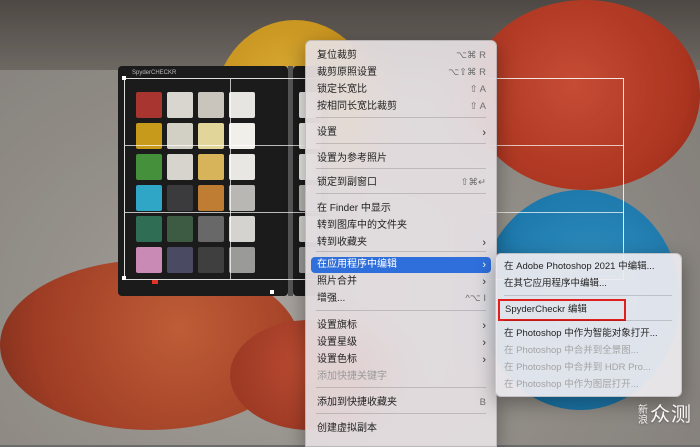 This screenshot has width=700, height=447. Describe the element at coordinates (337, 359) in the screenshot. I see `menu-item-label: 设置色标` at that location.